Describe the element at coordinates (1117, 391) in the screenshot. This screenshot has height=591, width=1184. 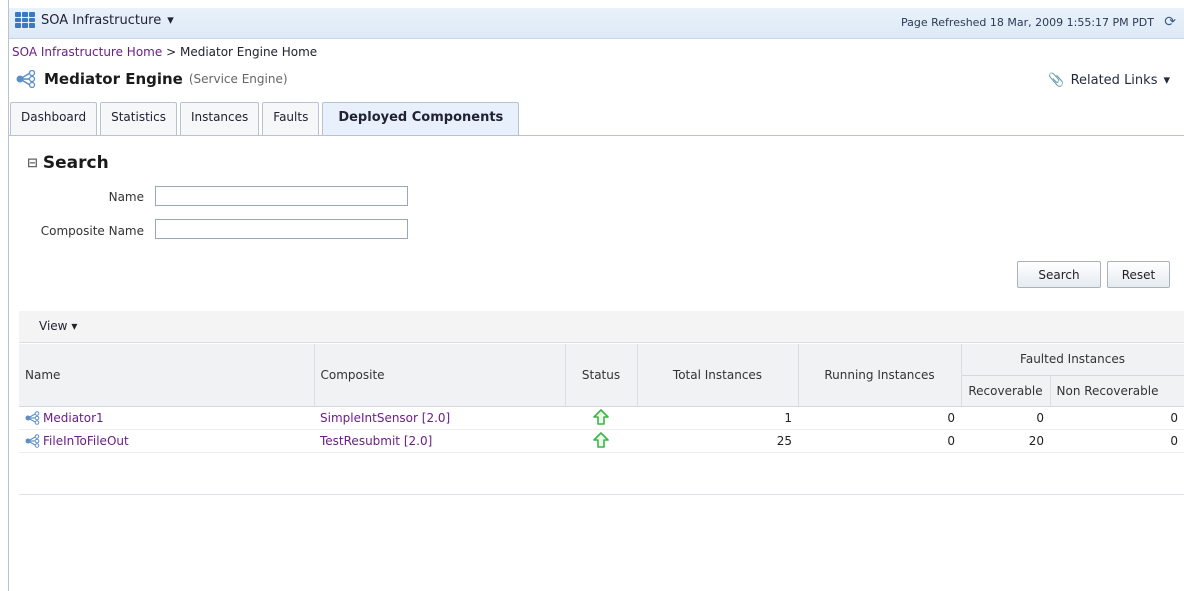
I see `column-header-non-recoverable: Non Recoverable` at that location.